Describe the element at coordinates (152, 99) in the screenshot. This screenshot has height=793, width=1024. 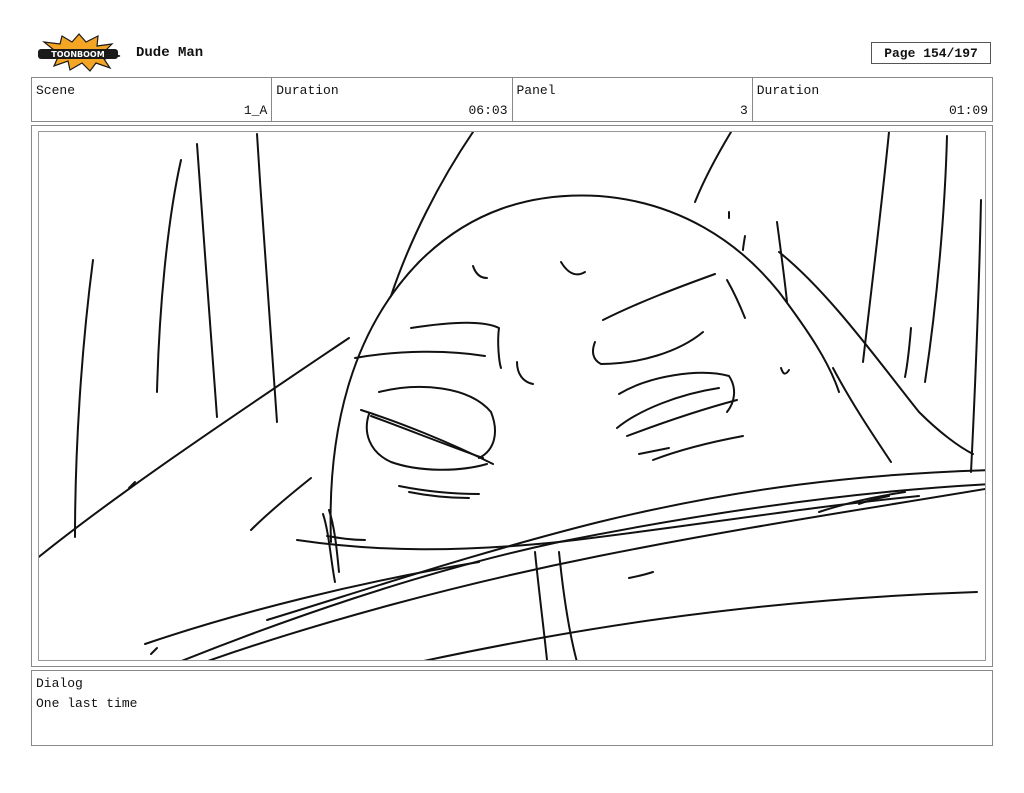
I see `scene-cell: Scene 1_A` at that location.